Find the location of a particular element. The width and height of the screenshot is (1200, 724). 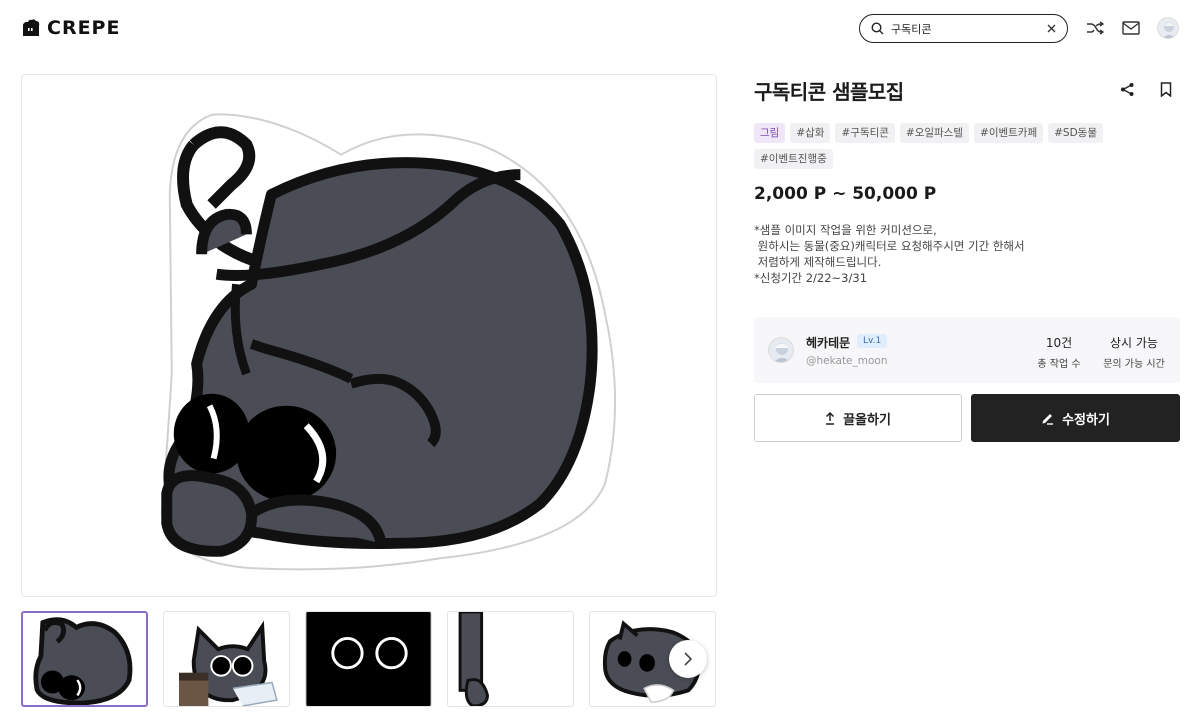

search-bar is located at coordinates (963, 28).